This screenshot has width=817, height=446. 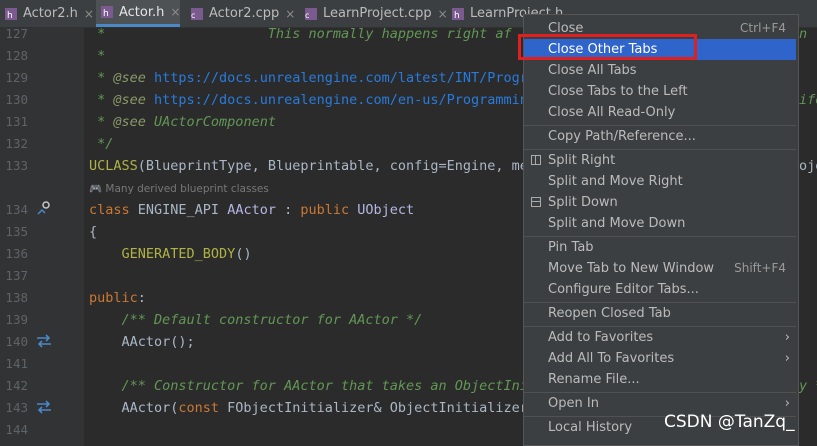 I want to click on tab-label: Actor.h, so click(x=142, y=12).